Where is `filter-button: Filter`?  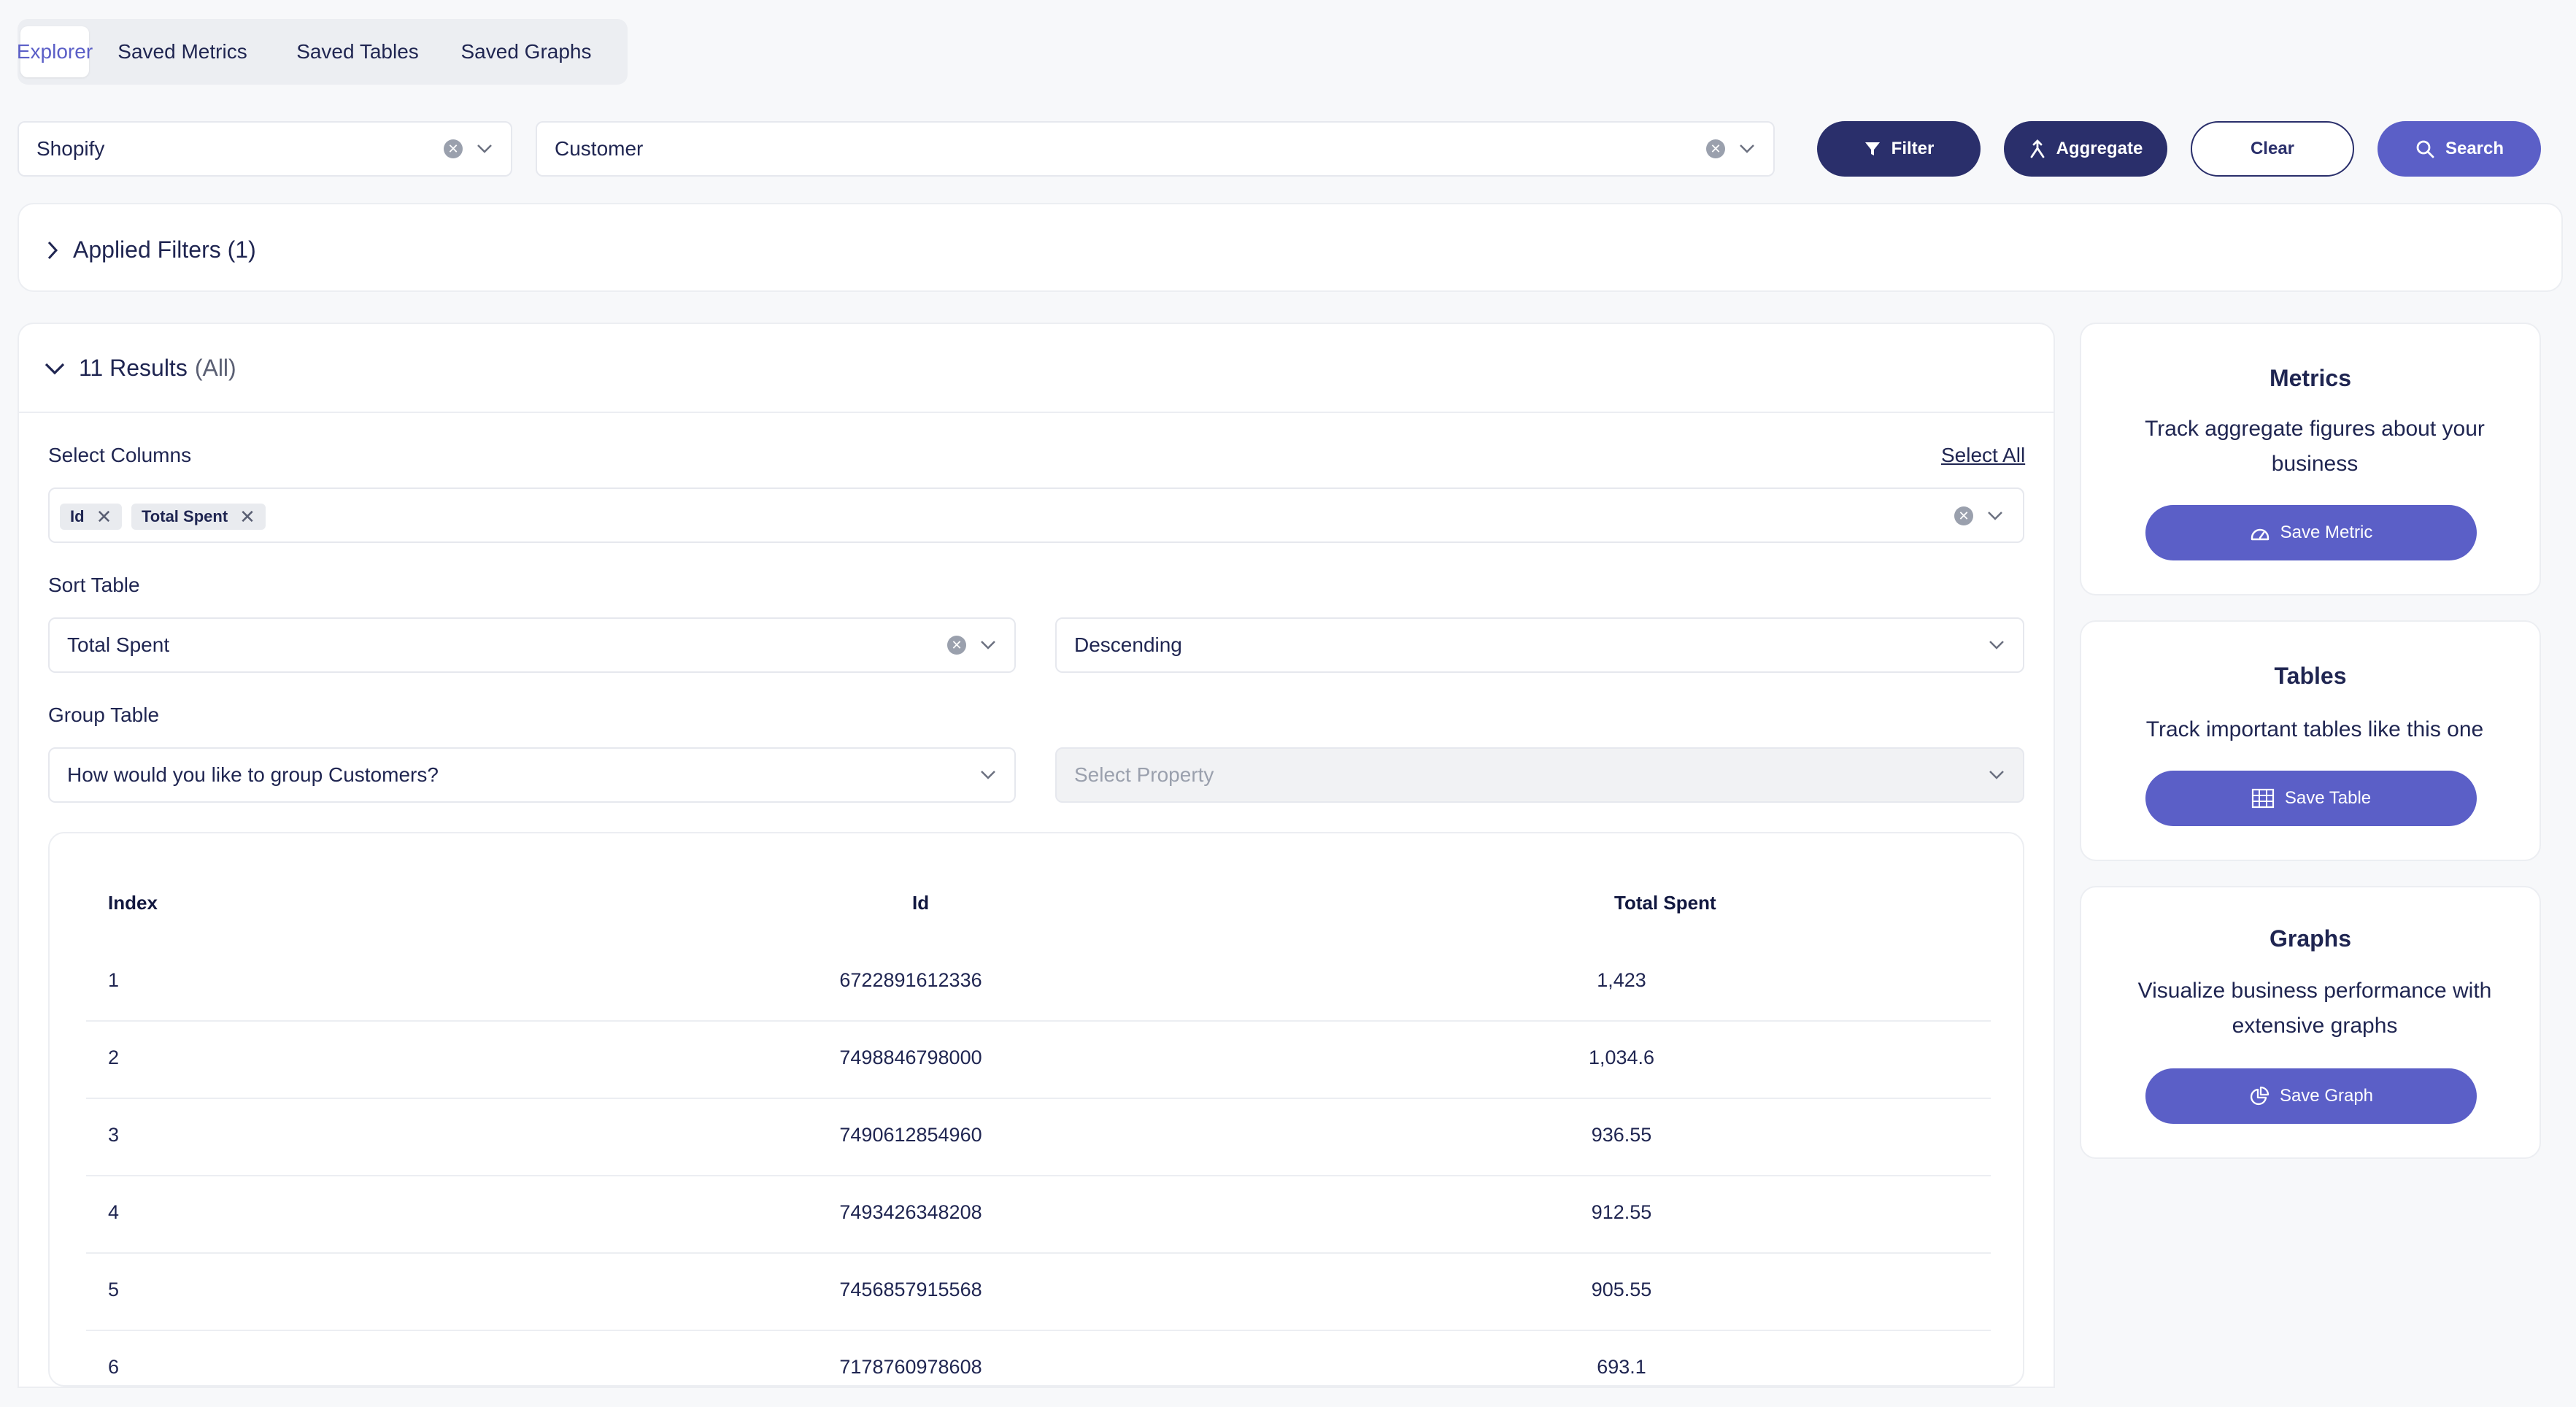
filter-button: Filter is located at coordinates (1899, 149).